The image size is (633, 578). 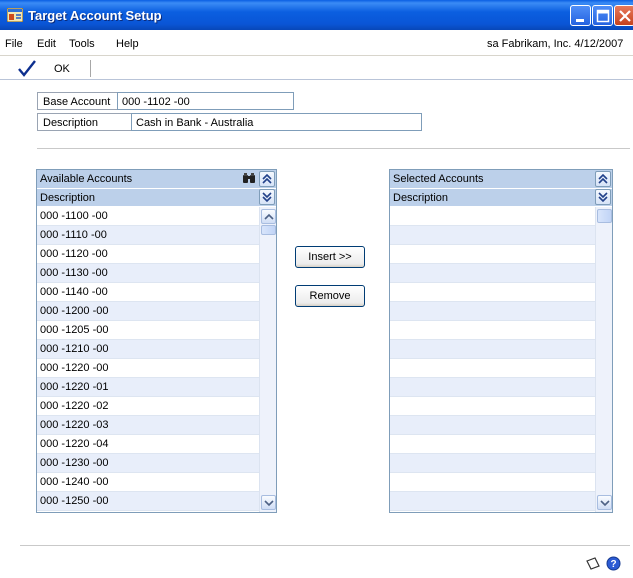 I want to click on ok-button: OK, so click(x=62, y=69).